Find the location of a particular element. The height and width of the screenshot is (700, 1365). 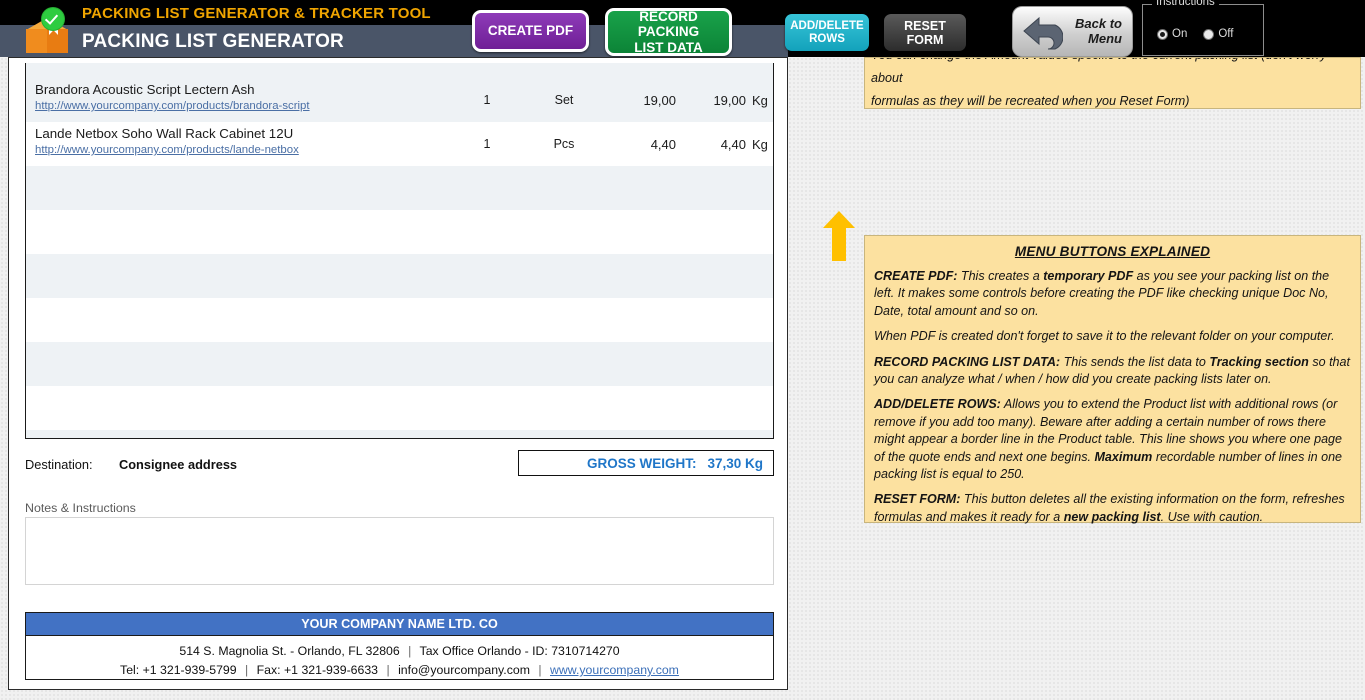

product-weight: 4,40 is located at coordinates (663, 144).